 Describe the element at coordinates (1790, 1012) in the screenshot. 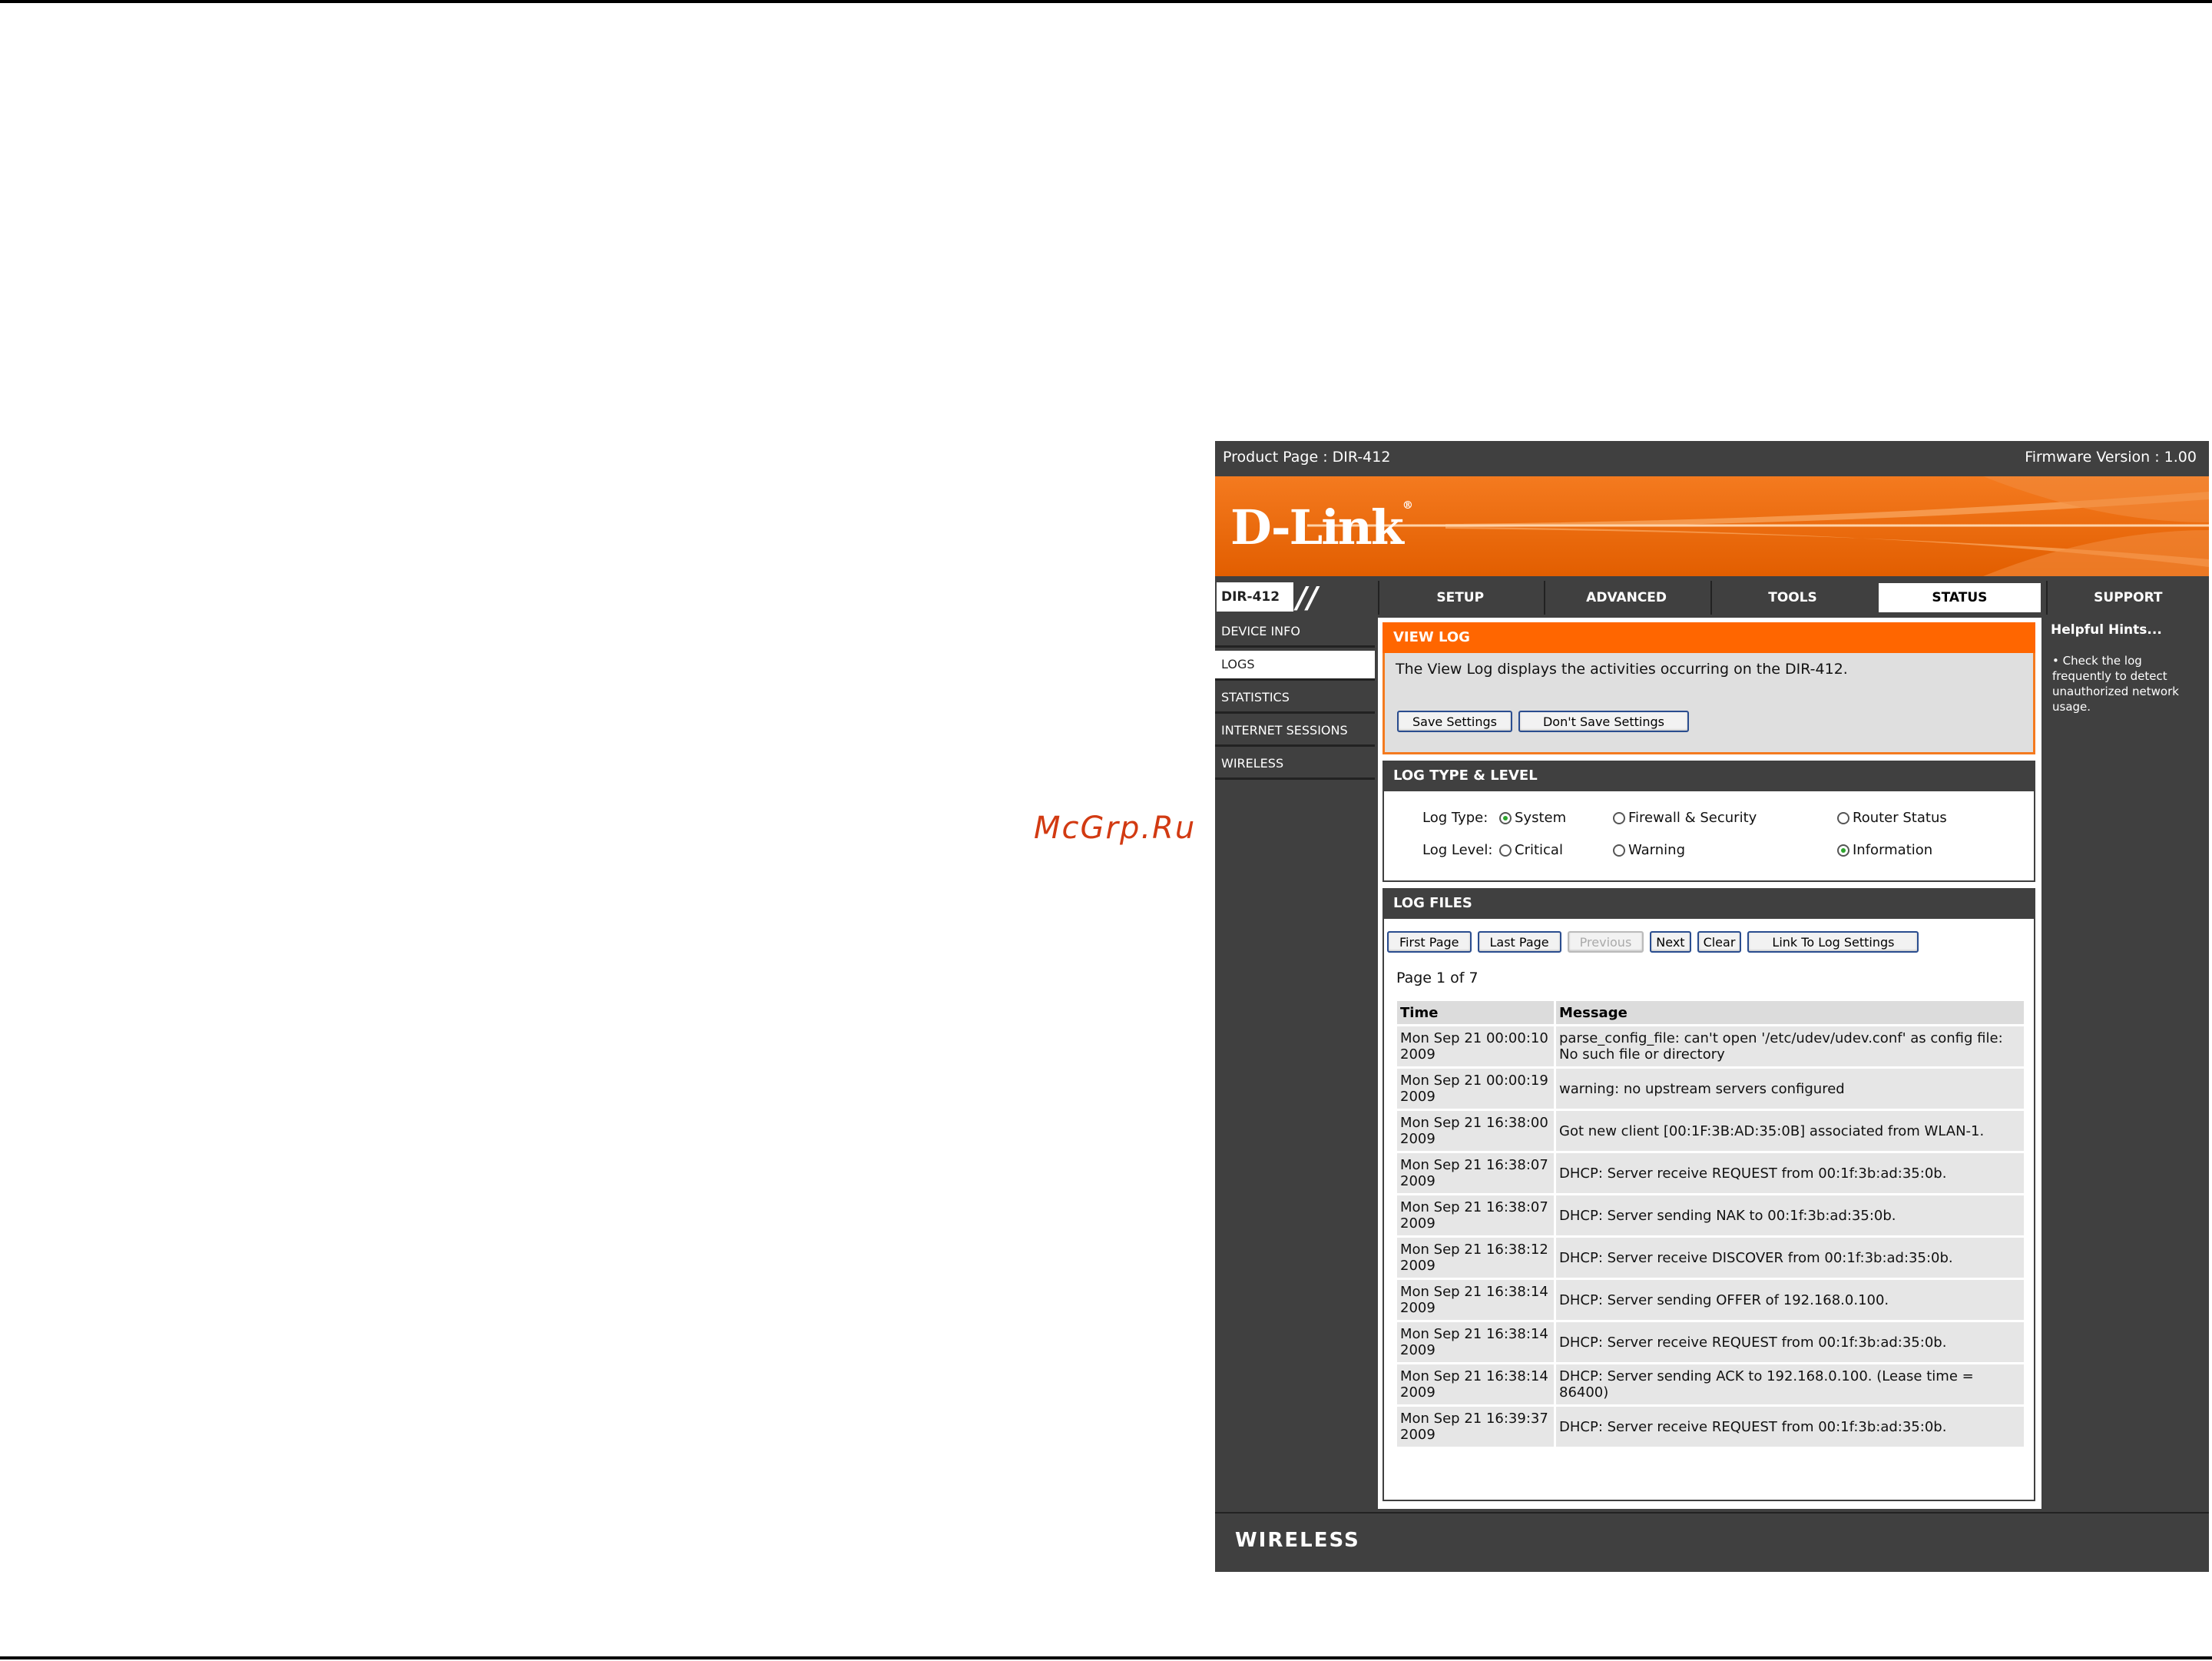

I see `column-header-message: Message` at that location.